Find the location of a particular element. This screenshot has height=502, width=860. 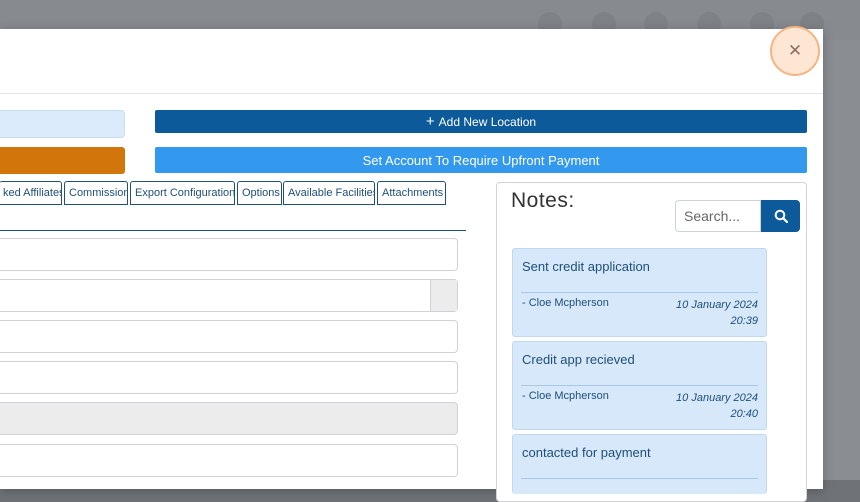

tab-label: Attachments is located at coordinates (413, 193).